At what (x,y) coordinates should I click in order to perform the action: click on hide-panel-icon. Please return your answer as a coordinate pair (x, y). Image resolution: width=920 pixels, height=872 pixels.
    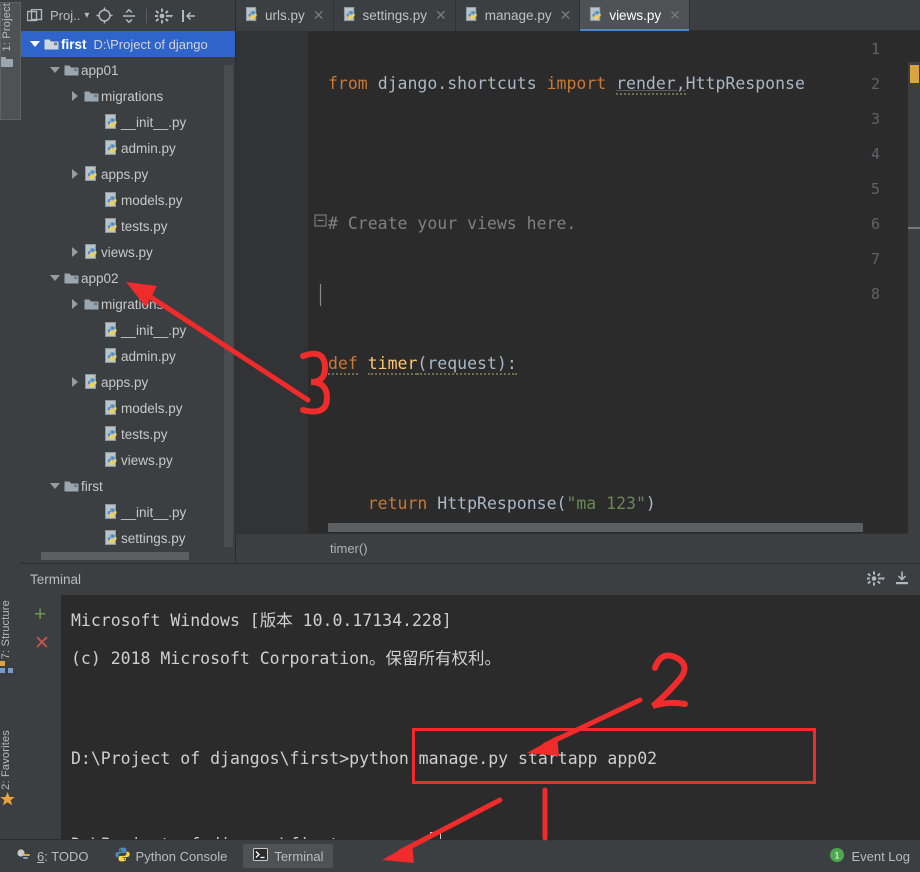
    Looking at the image, I should click on (189, 16).